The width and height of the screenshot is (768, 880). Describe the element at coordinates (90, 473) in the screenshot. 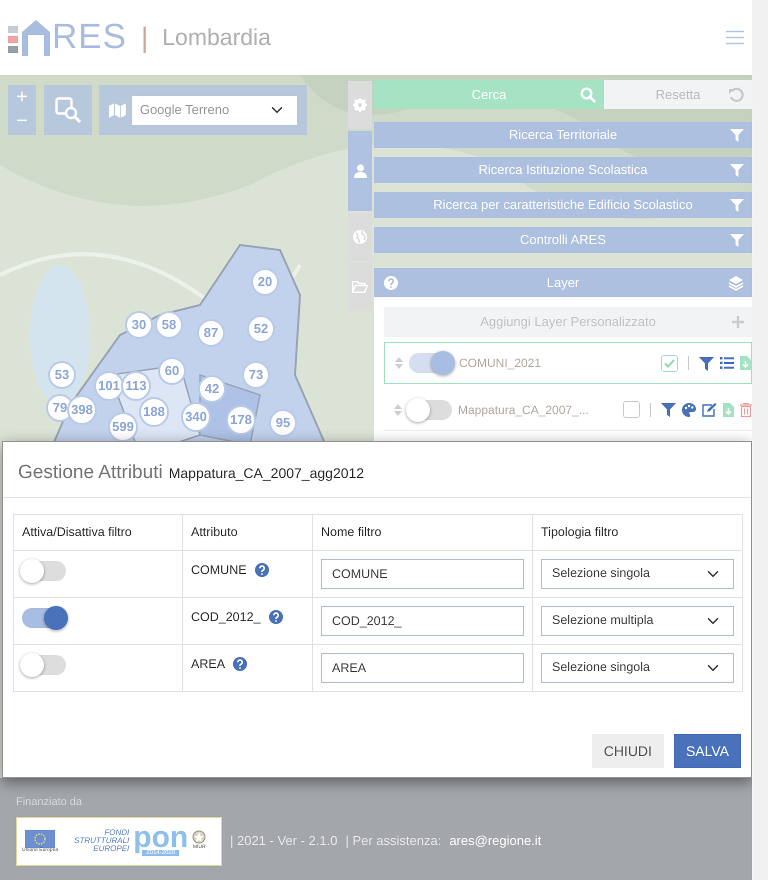

I see `modal-title: Gestione Attributi` at that location.